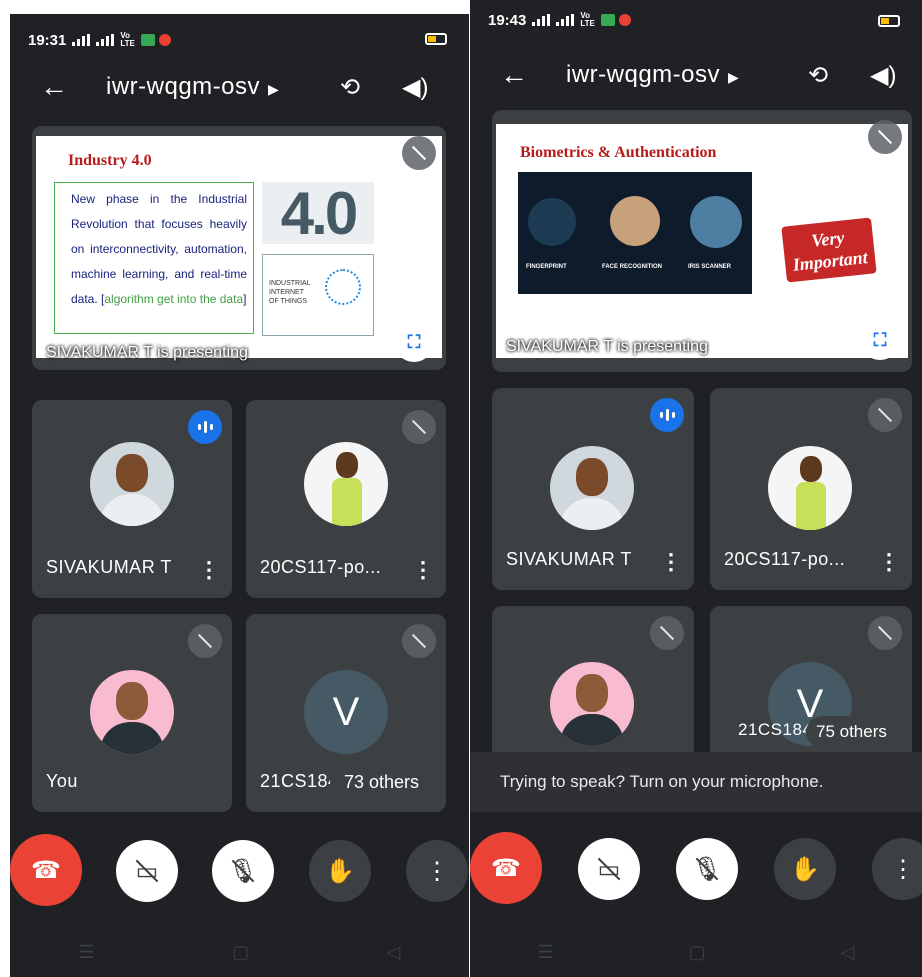 The width and height of the screenshot is (922, 977). I want to click on caret-right-icon: ▶, so click(274, 89).